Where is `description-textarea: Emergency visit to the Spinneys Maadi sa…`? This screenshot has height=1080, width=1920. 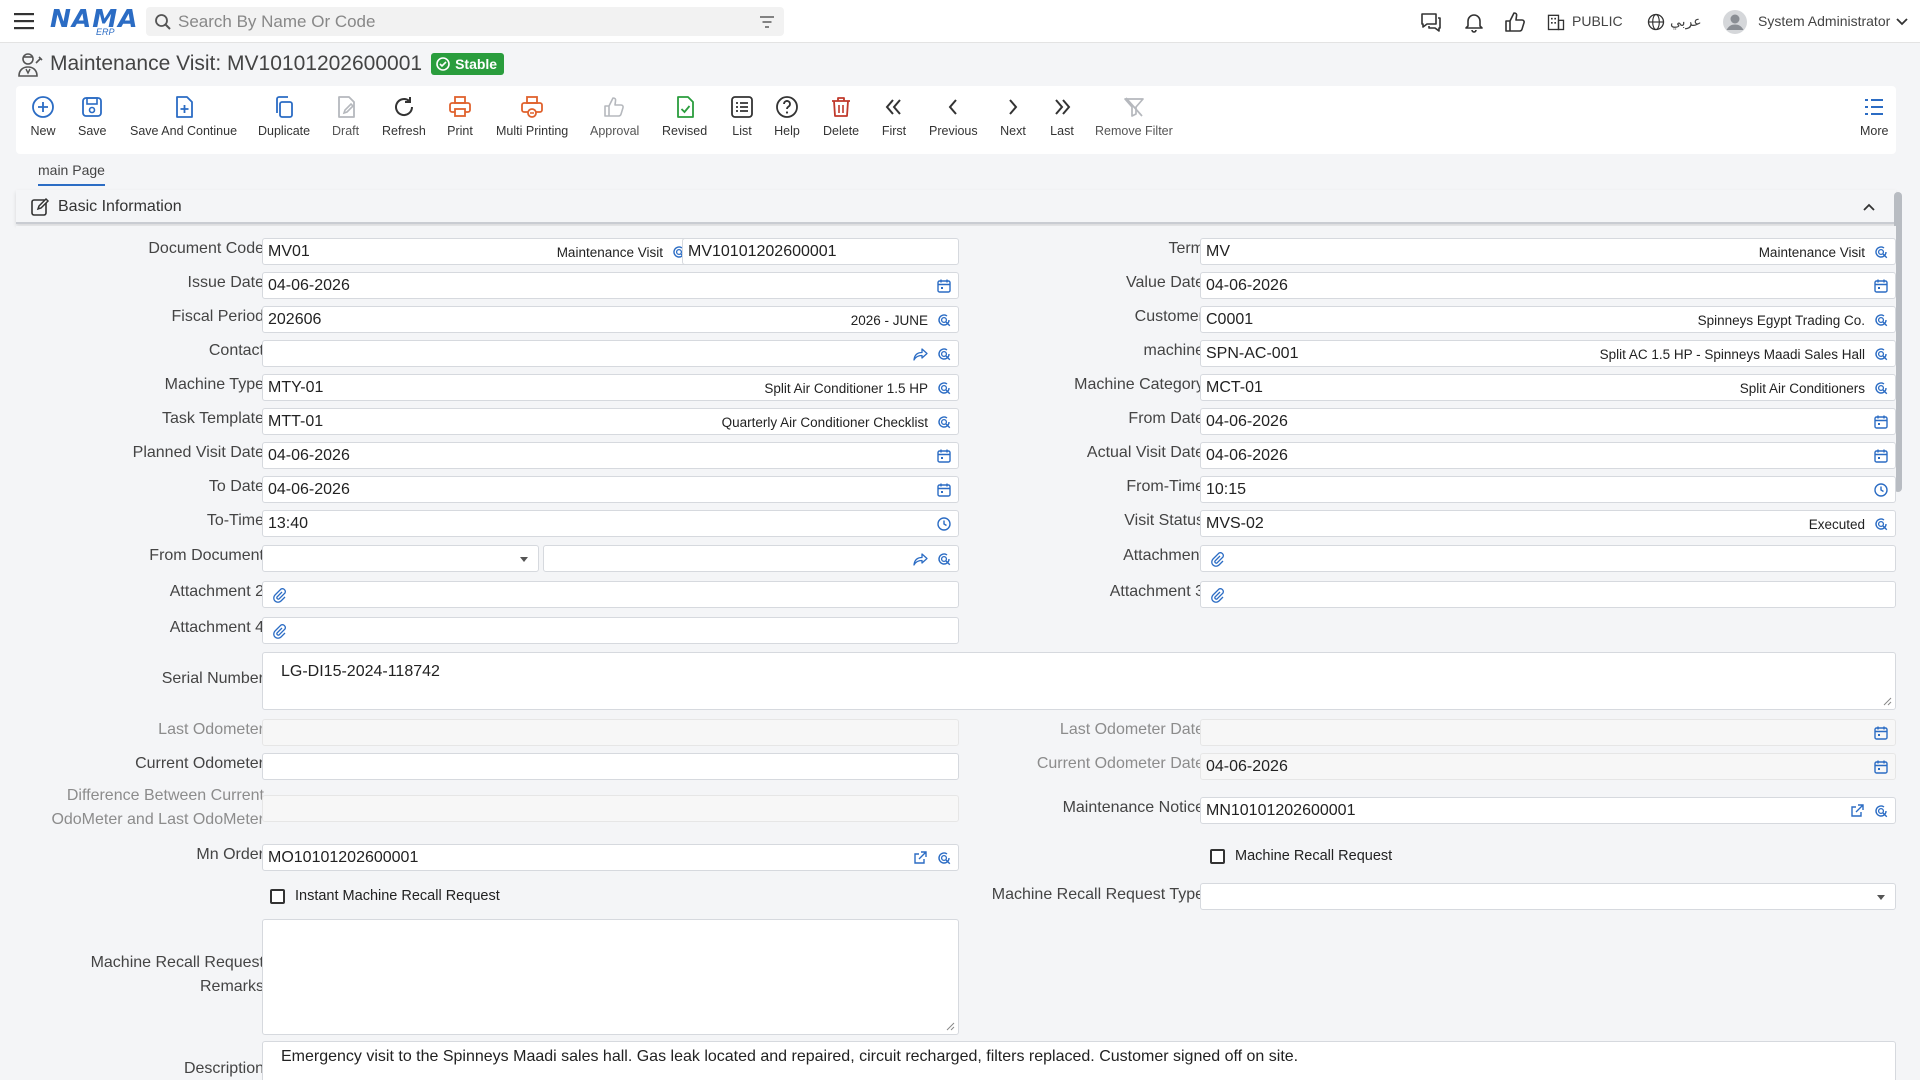
description-textarea: Emergency visit to the Spinneys Maadi sa… is located at coordinates (1079, 1060).